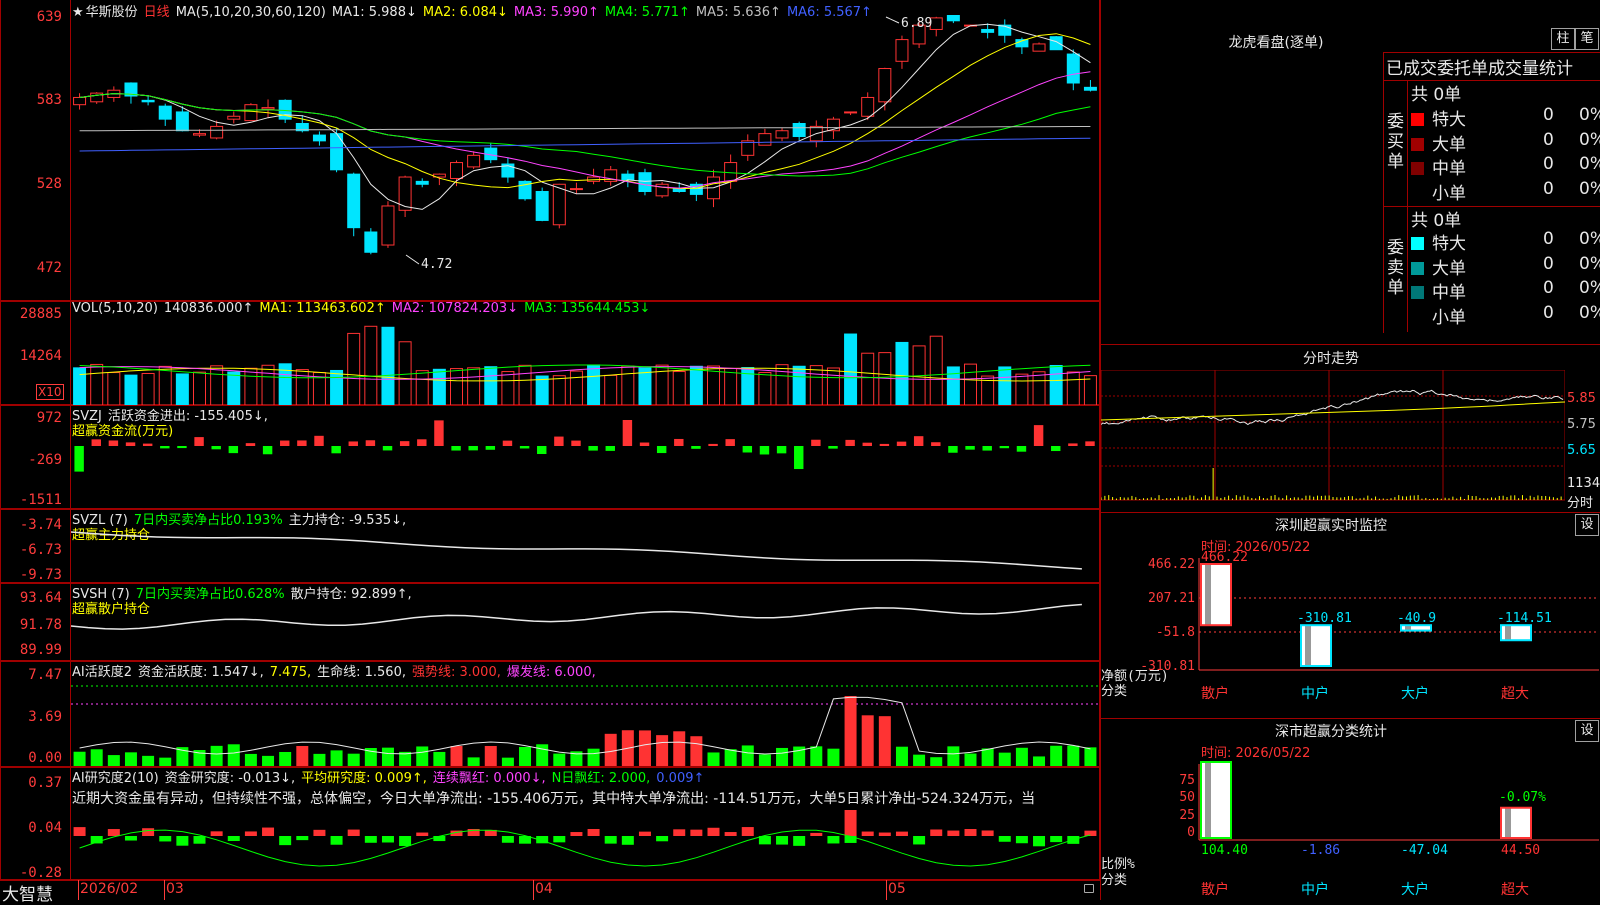  I want to click on svsh-chart, so click(585, 629).